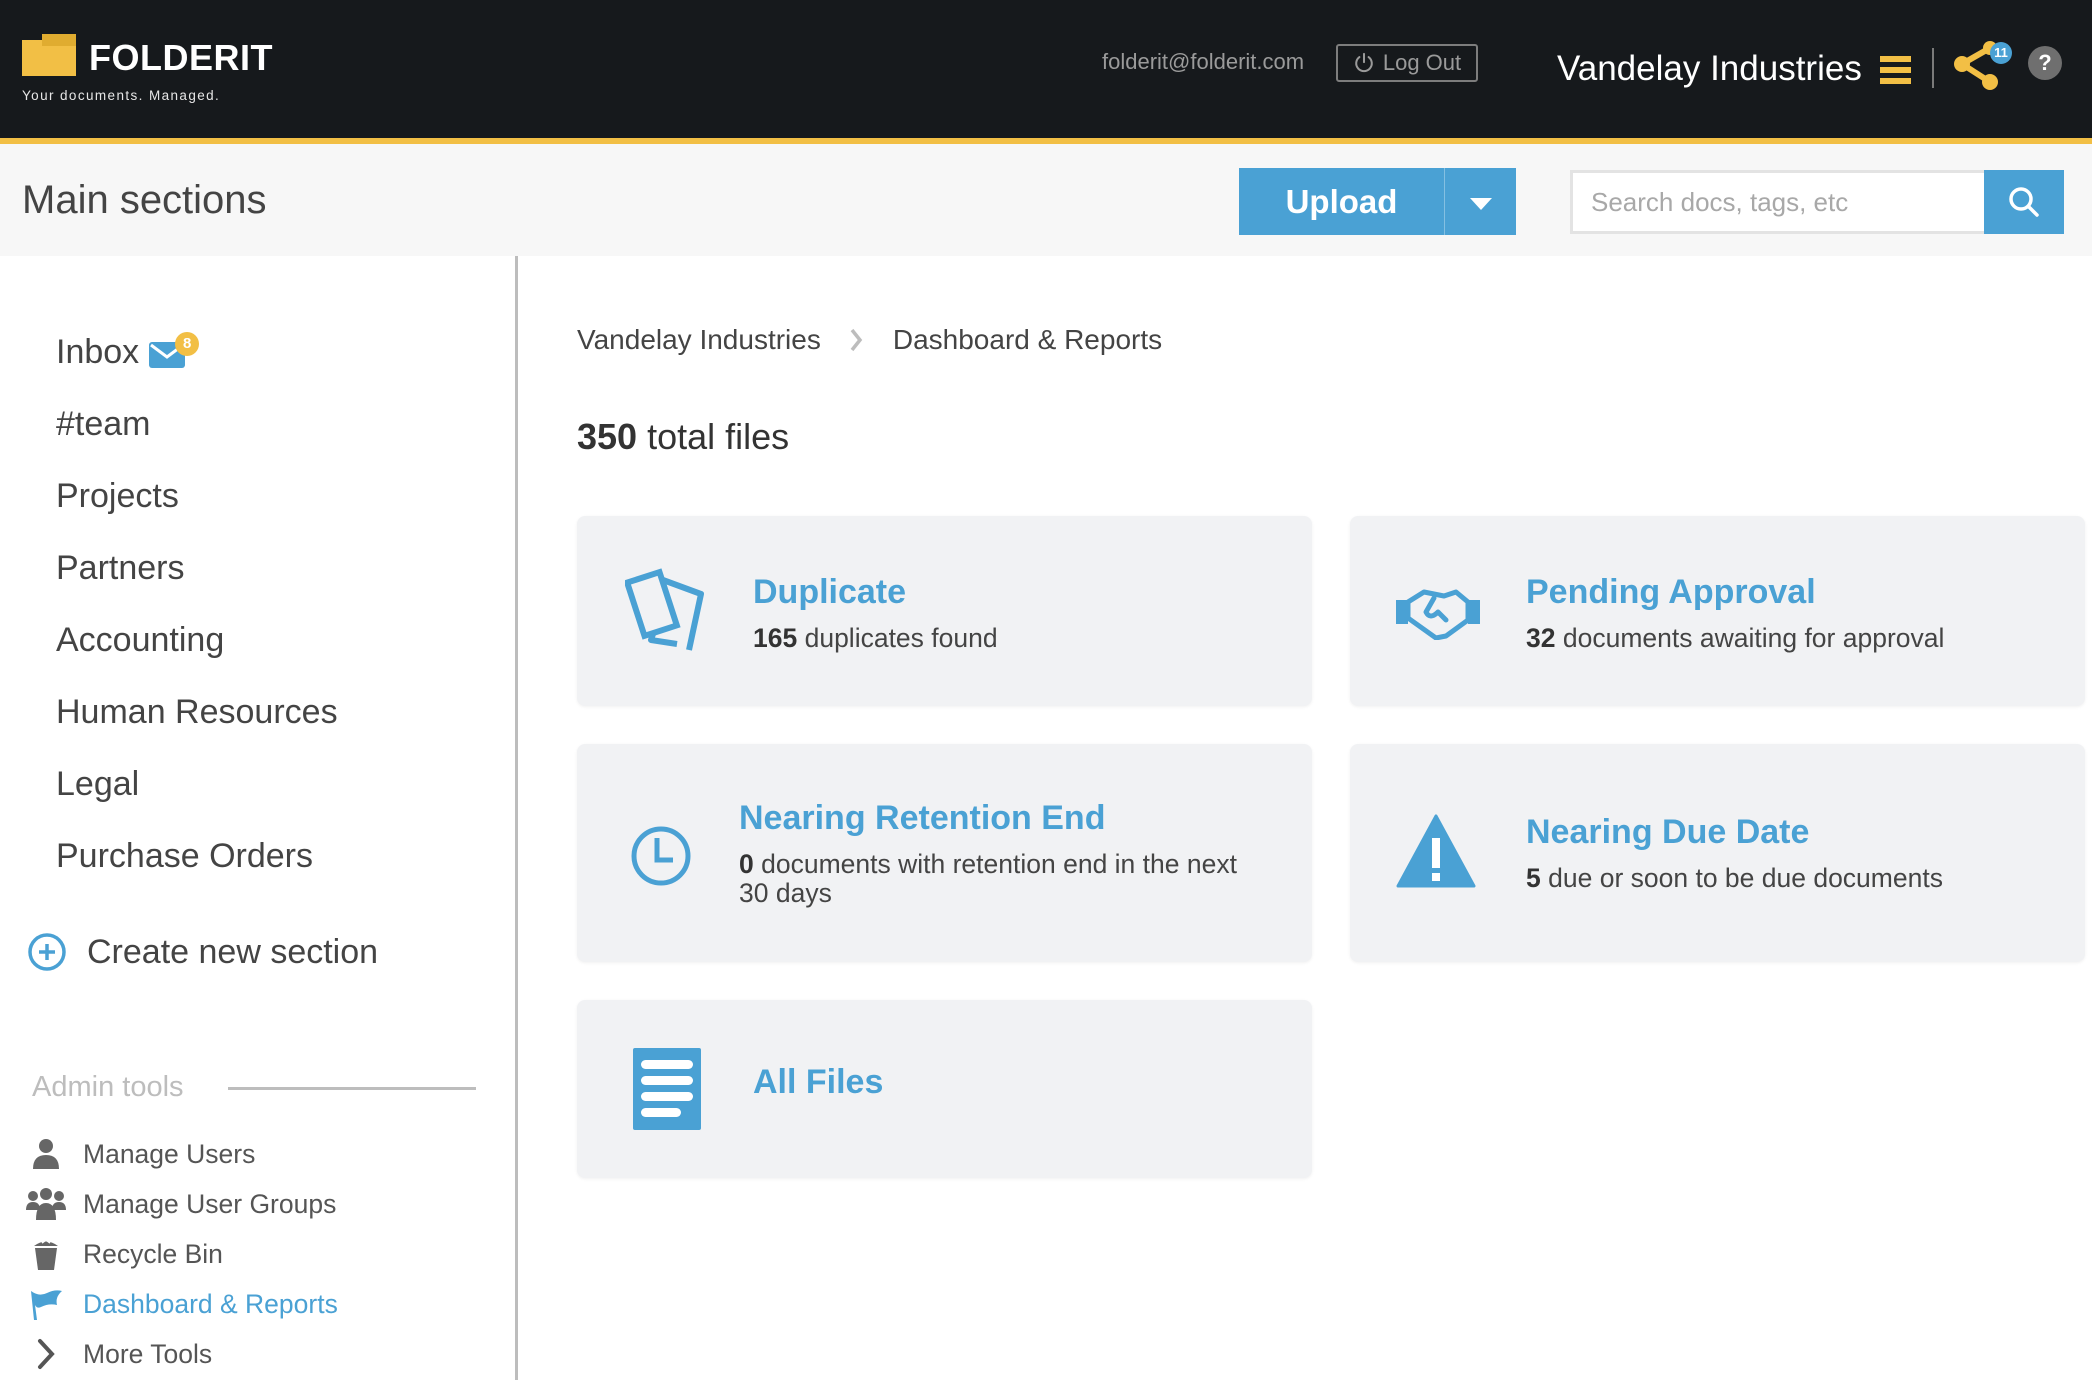 This screenshot has height=1396, width=2092. I want to click on card-count: 165, so click(775, 638).